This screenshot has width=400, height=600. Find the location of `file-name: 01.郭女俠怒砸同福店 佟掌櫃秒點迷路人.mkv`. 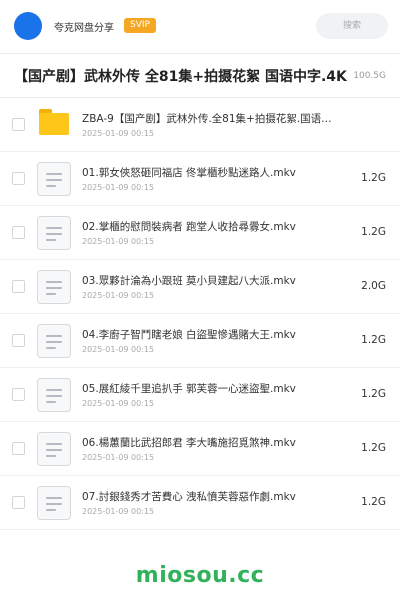

file-name: 01.郭女俠怒砸同福店 佟掌櫃秒點迷路人.mkv is located at coordinates (189, 173).